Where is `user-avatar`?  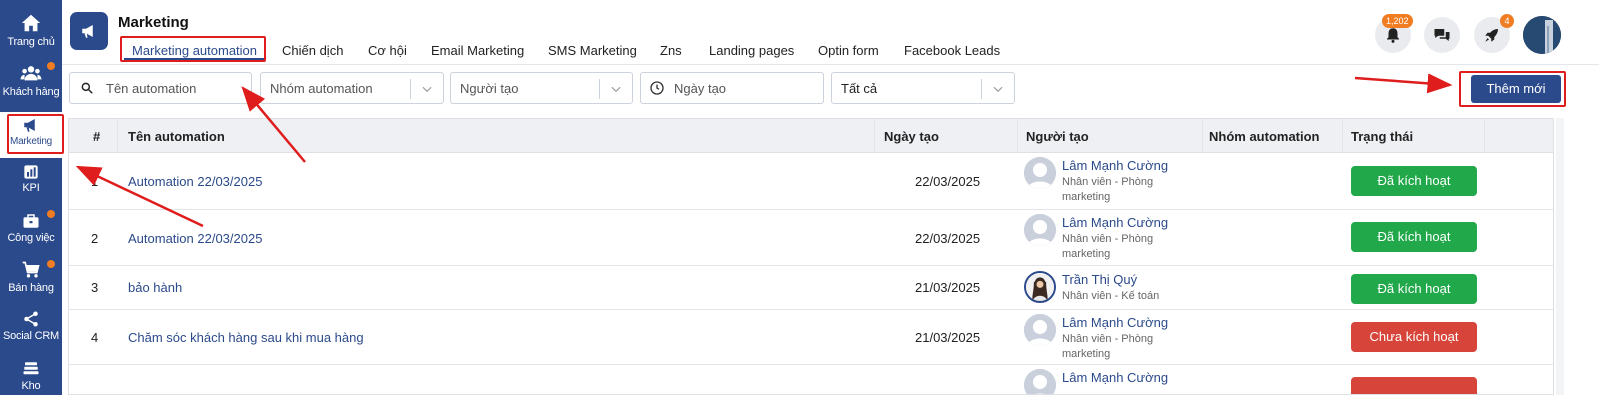 user-avatar is located at coordinates (1542, 35).